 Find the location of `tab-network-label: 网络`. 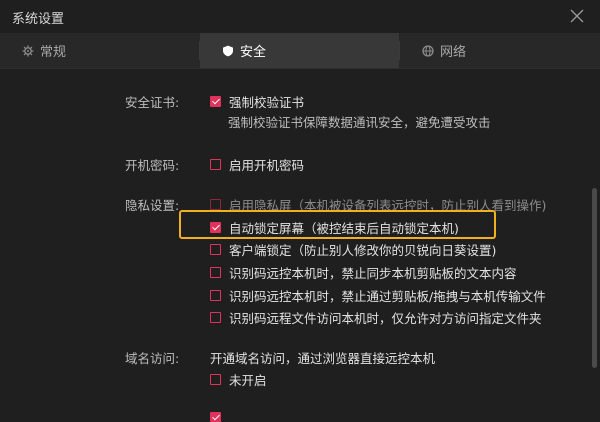

tab-network-label: 网络 is located at coordinates (453, 52).